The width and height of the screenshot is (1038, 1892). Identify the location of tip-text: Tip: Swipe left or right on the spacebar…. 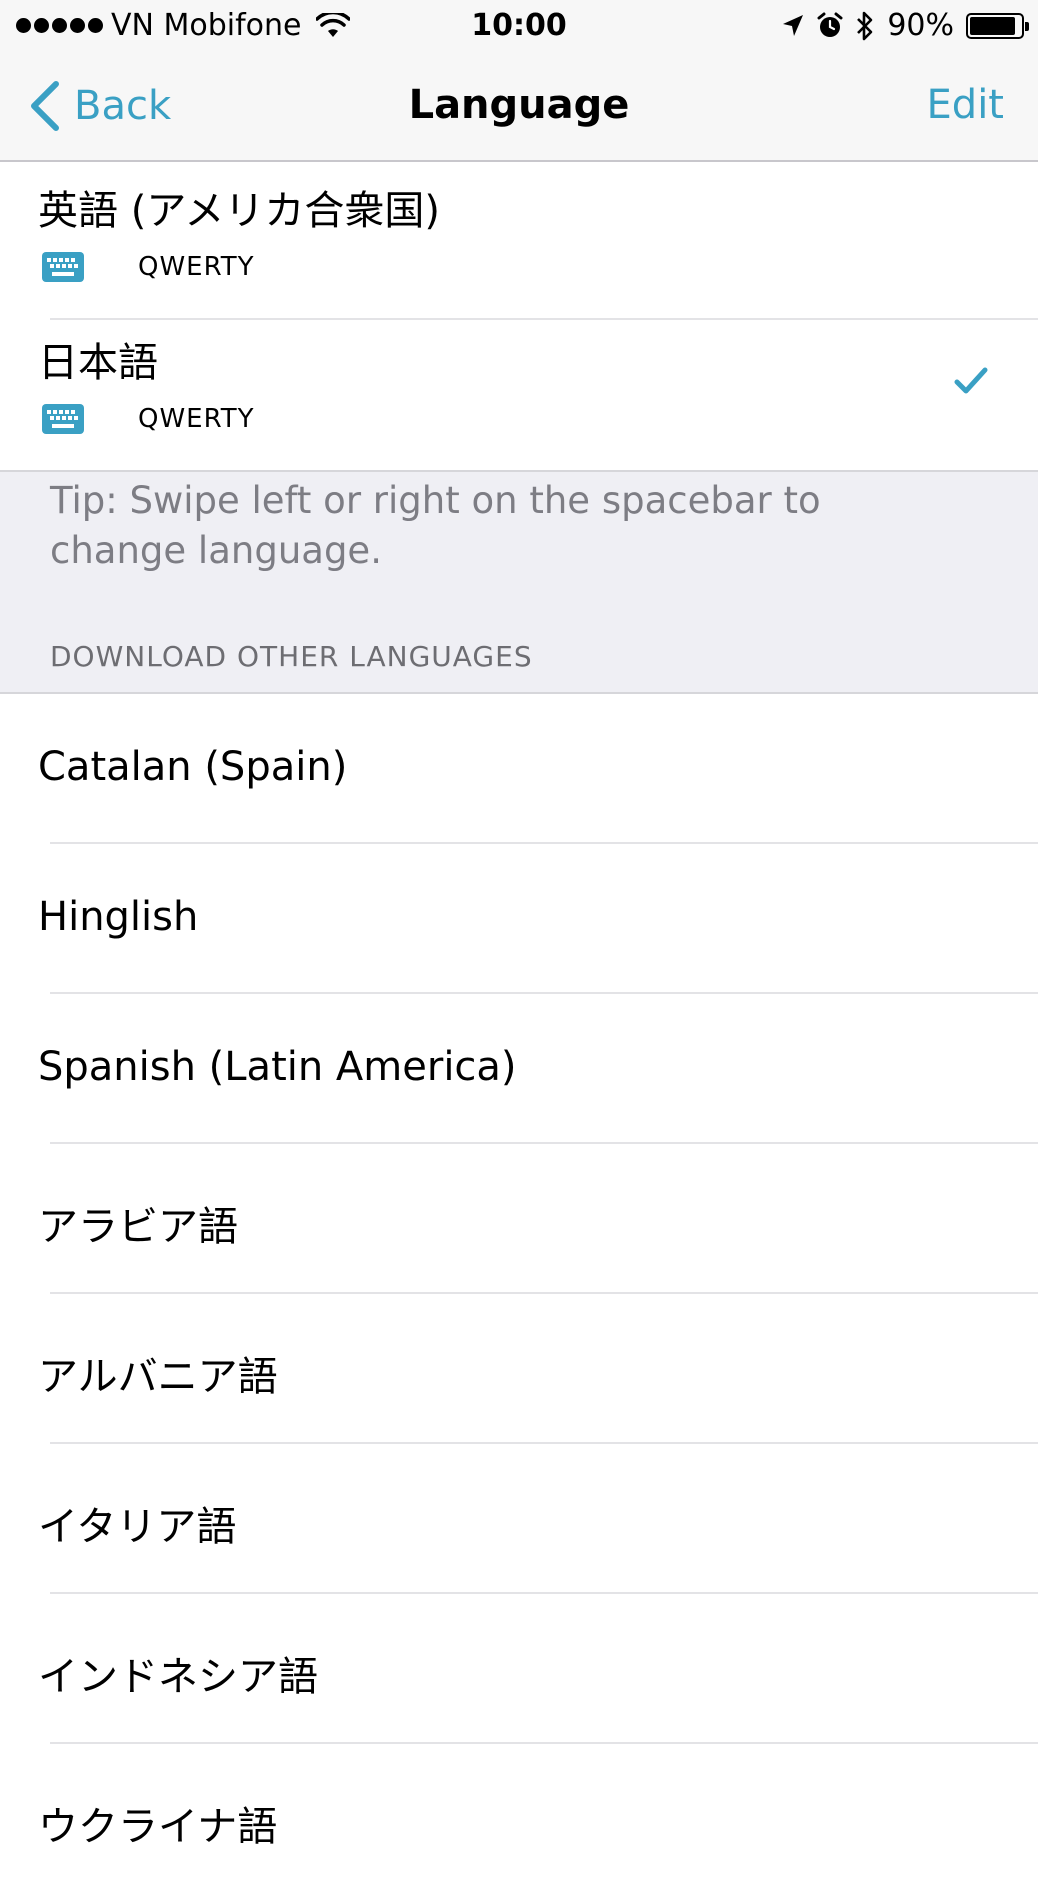
(435, 525).